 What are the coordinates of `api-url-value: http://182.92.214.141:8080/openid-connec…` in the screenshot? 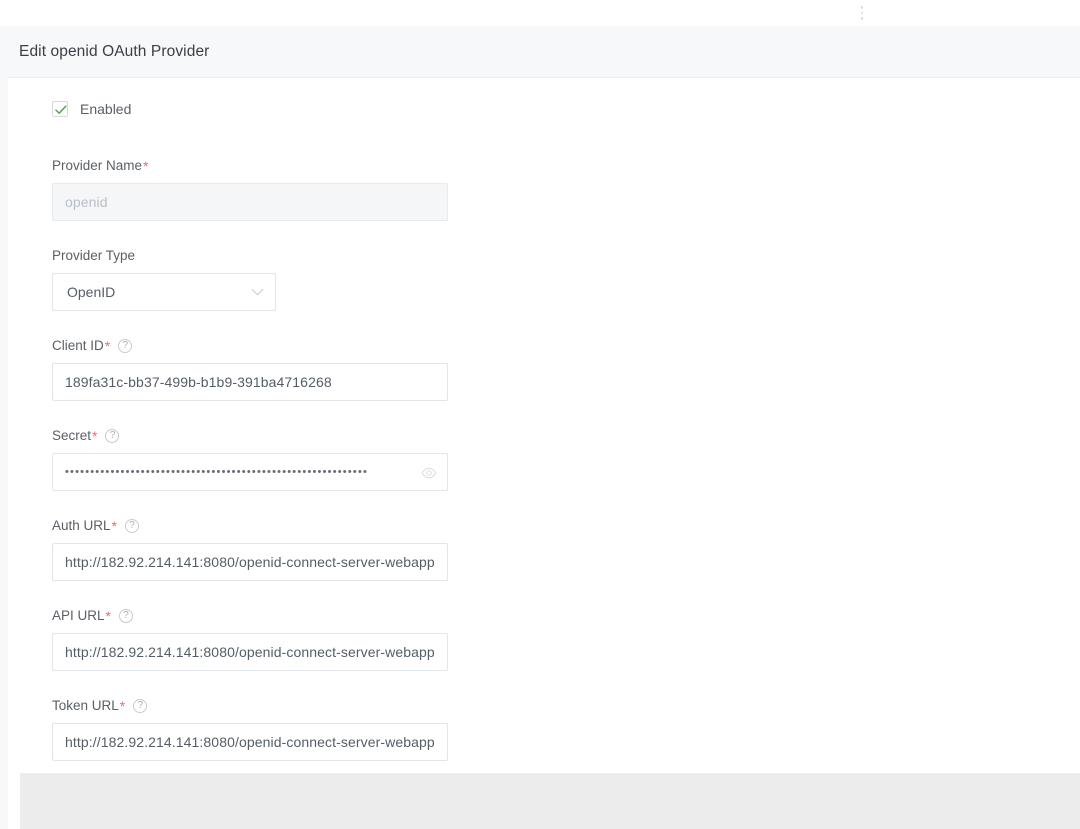 It's located at (250, 652).